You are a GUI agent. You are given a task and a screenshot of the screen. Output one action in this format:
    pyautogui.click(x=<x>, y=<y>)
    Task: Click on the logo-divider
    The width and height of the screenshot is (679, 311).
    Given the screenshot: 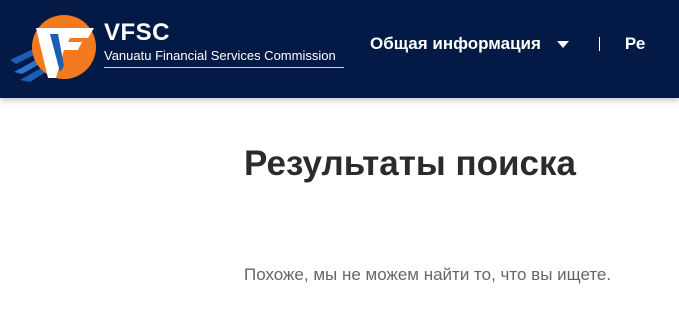 What is the action you would take?
    pyautogui.click(x=224, y=67)
    